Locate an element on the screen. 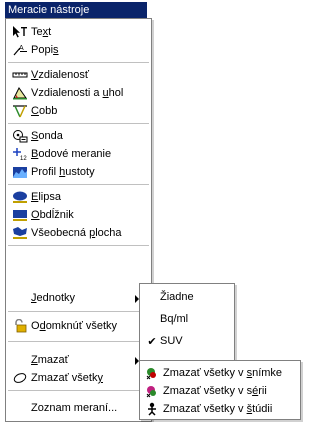  annotation-icon: A is located at coordinates (20, 50).